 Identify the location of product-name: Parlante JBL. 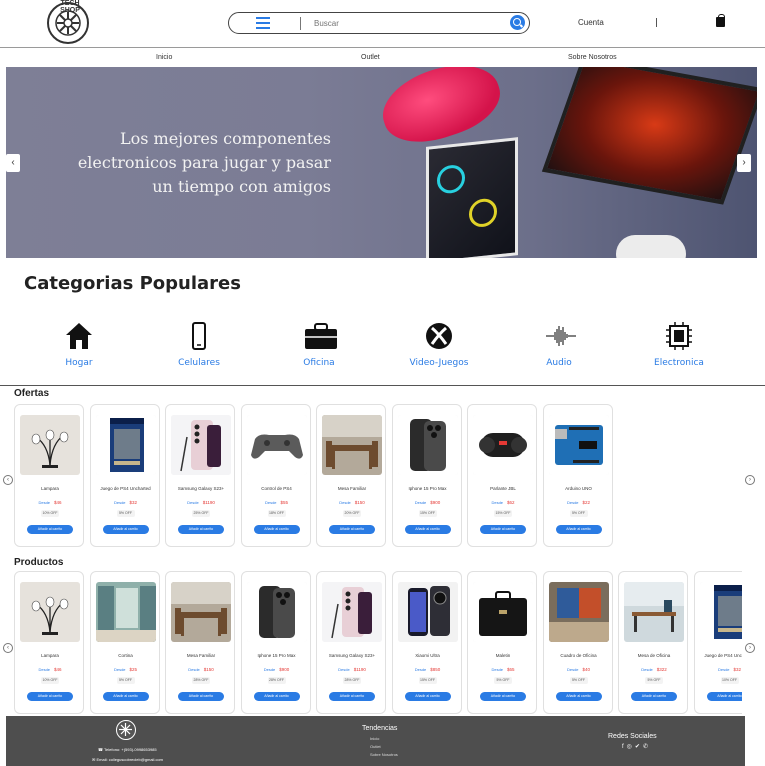
(503, 488).